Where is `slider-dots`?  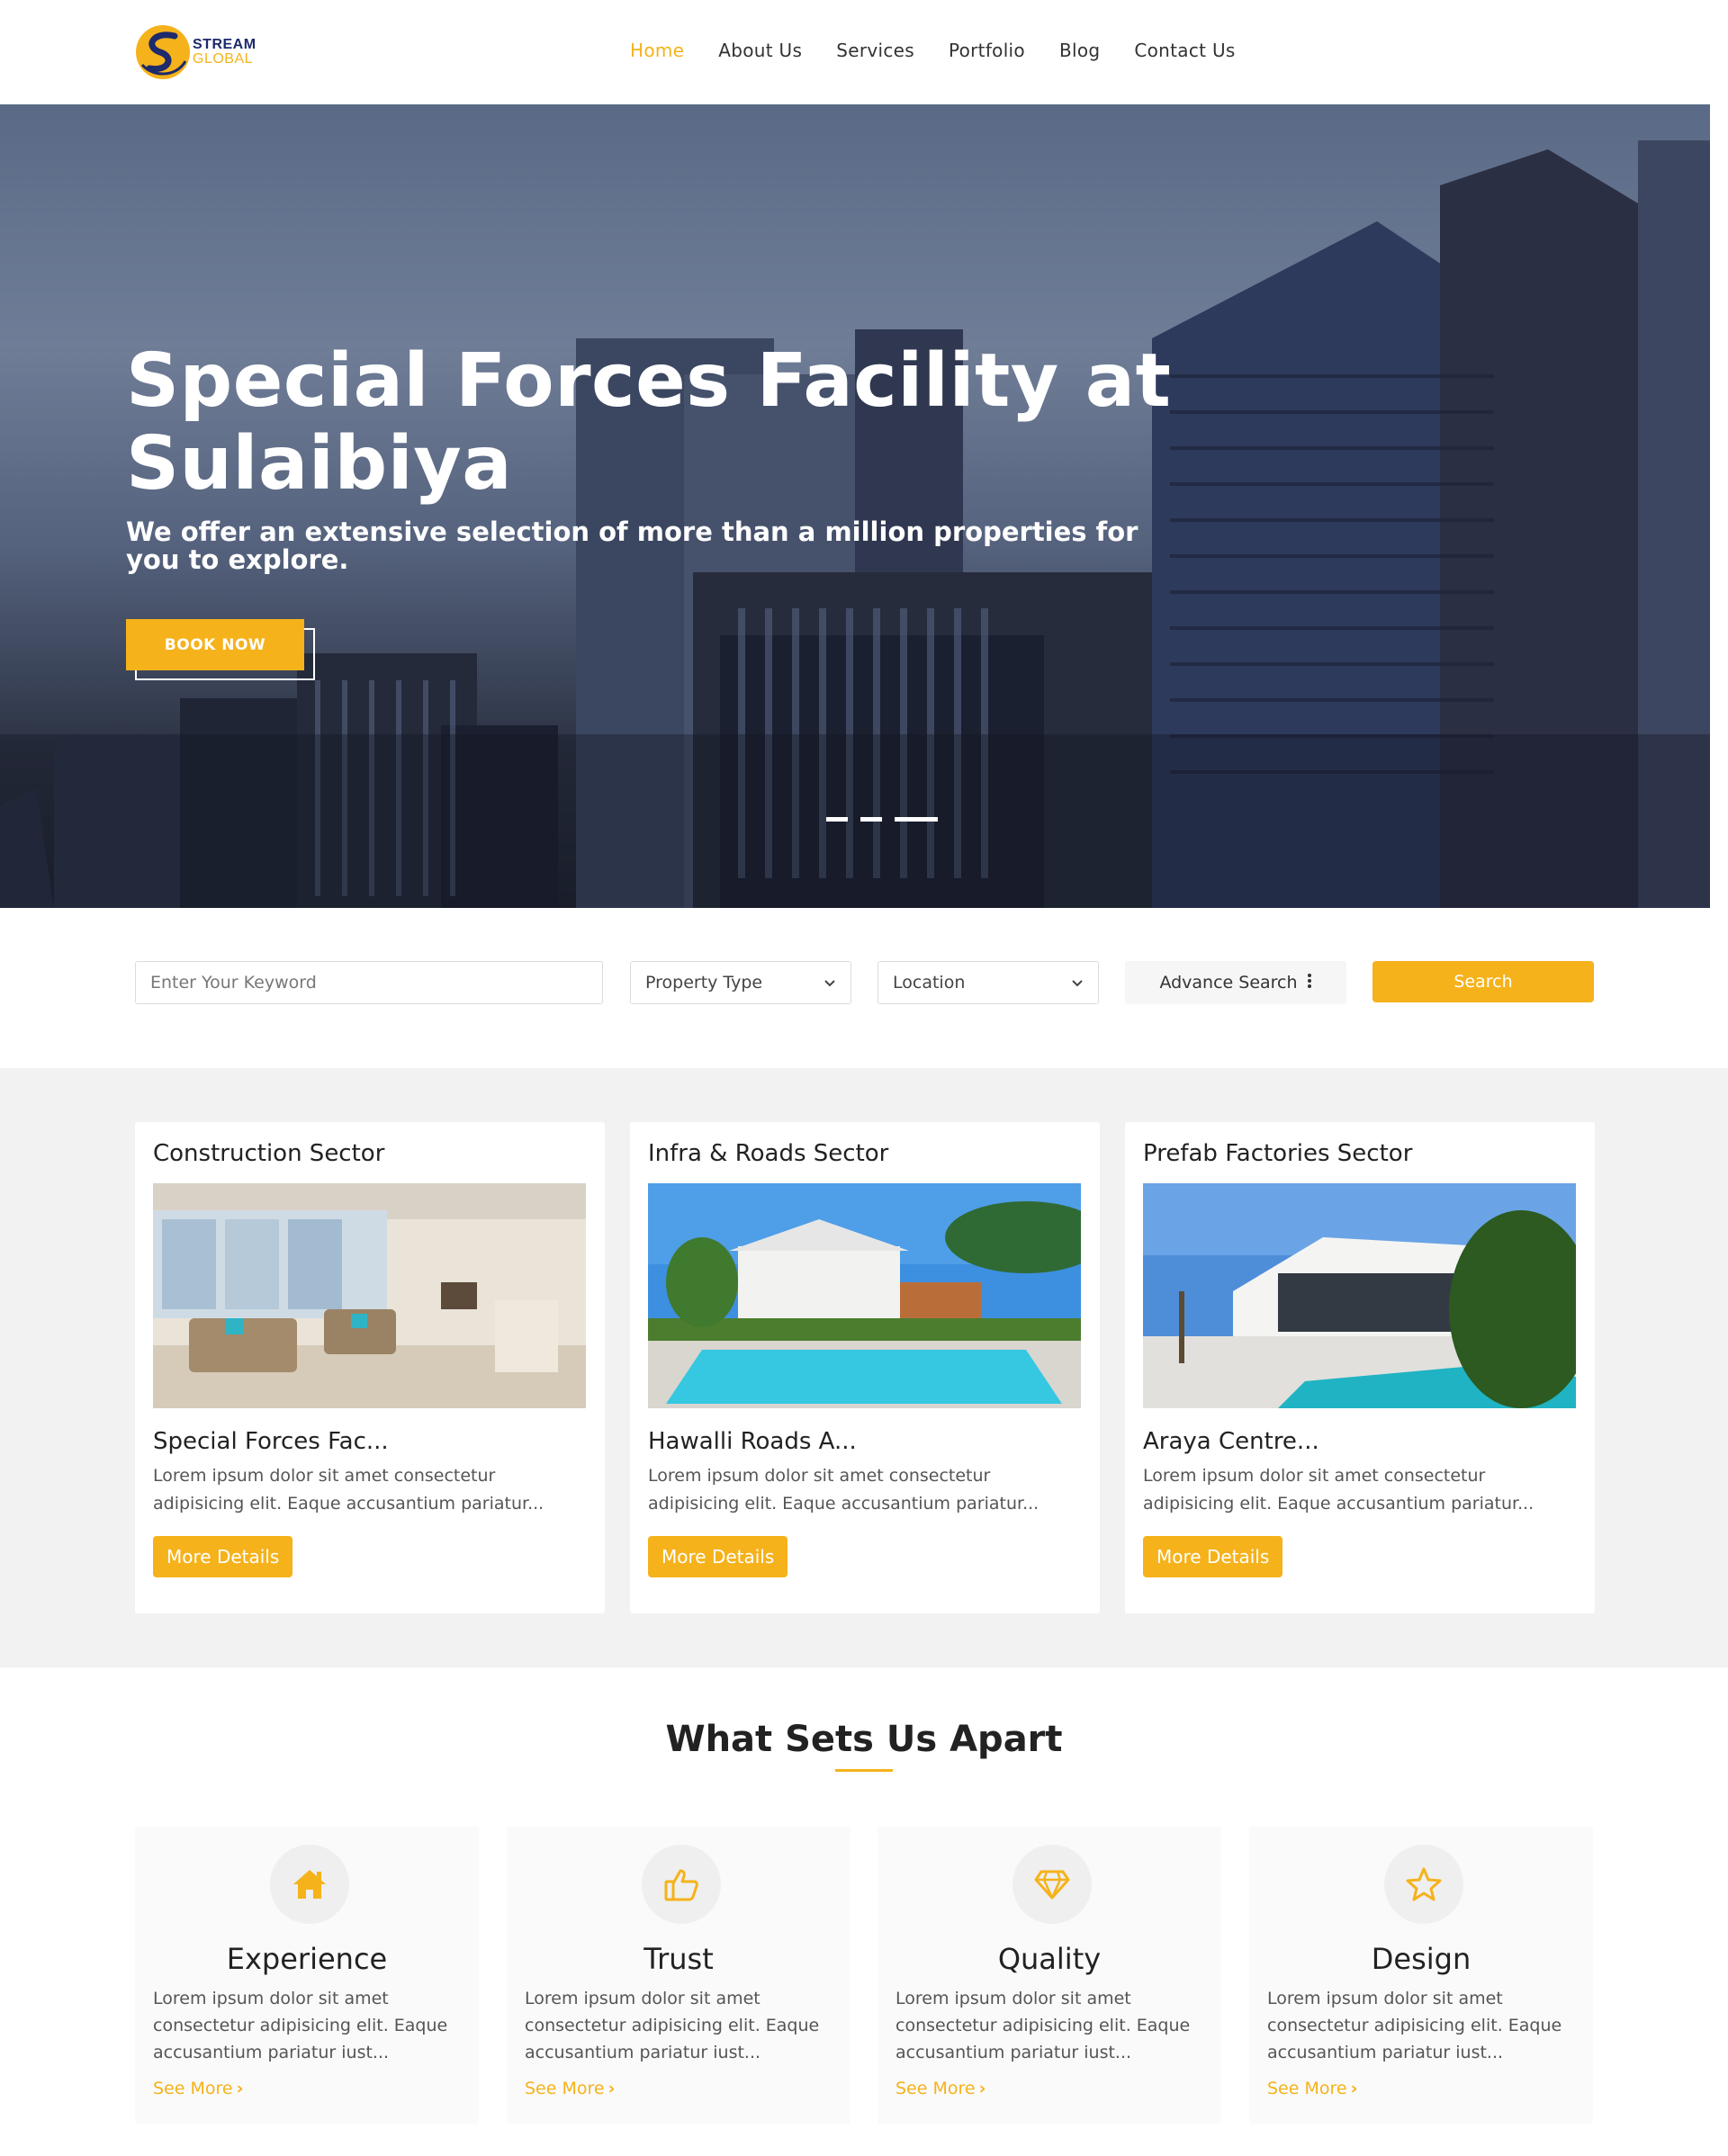
slider-dots is located at coordinates (882, 819).